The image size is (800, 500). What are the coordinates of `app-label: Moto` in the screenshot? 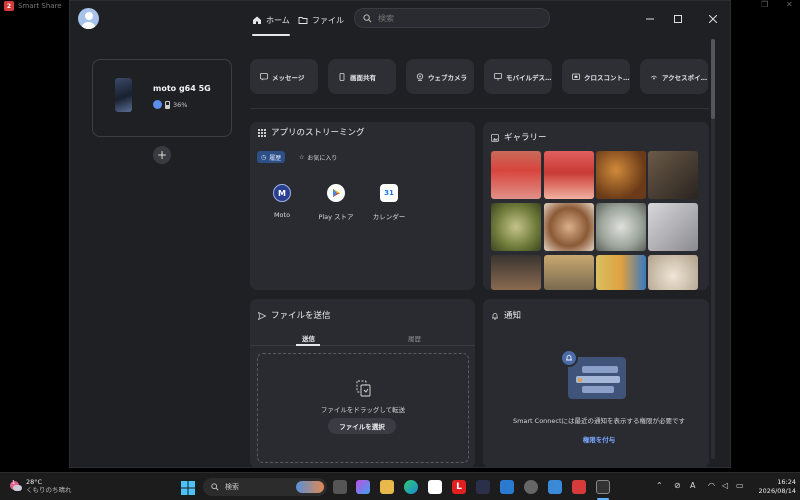 It's located at (282, 215).